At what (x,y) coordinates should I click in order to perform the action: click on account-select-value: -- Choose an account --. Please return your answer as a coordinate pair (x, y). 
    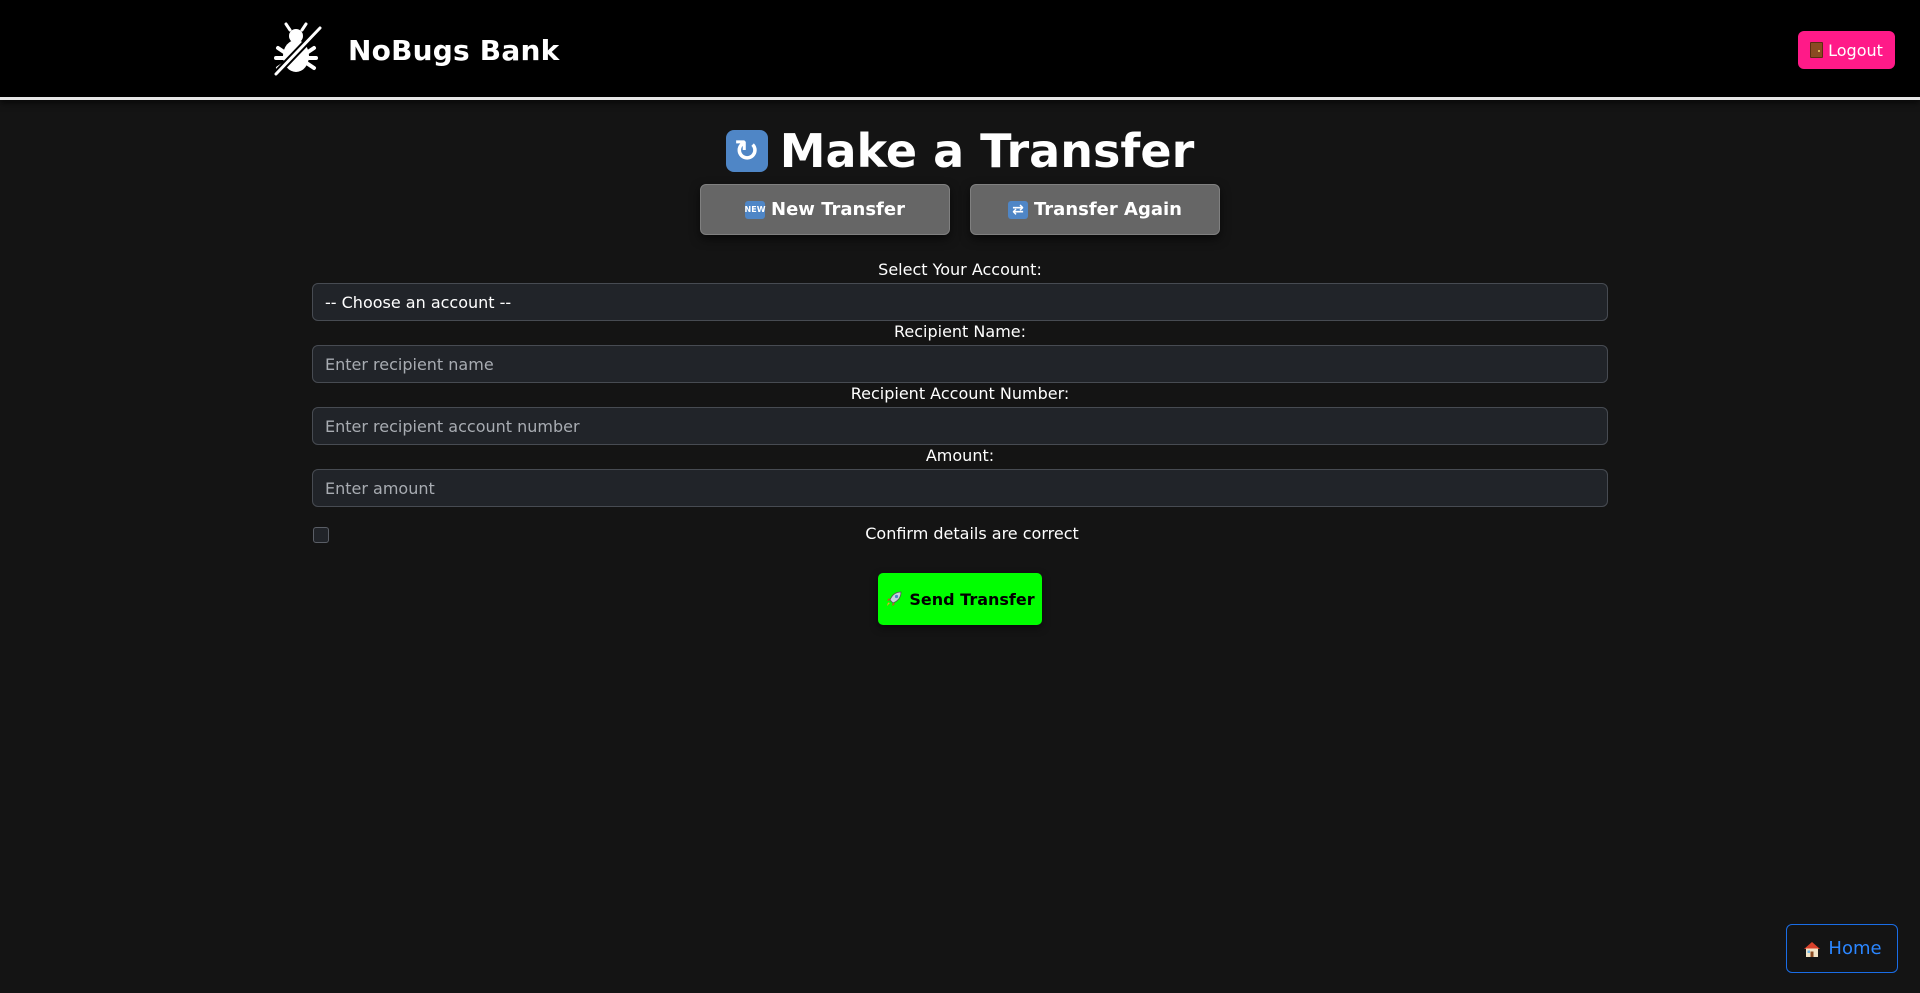
    Looking at the image, I should click on (418, 302).